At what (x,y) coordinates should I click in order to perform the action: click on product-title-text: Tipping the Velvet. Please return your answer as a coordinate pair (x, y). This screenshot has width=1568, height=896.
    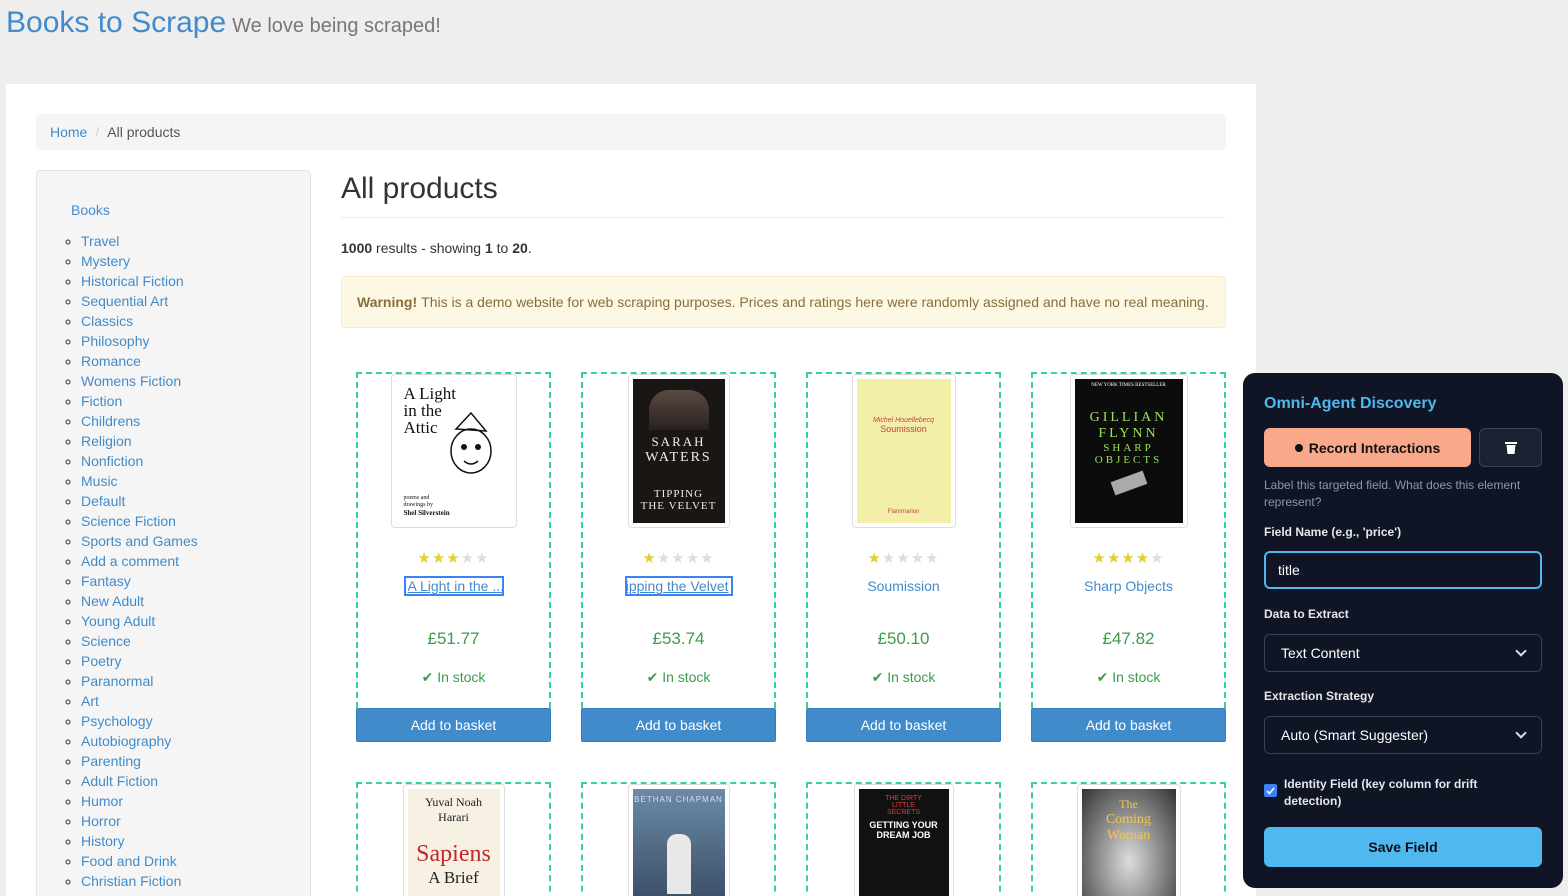
    Looking at the image, I should click on (678, 586).